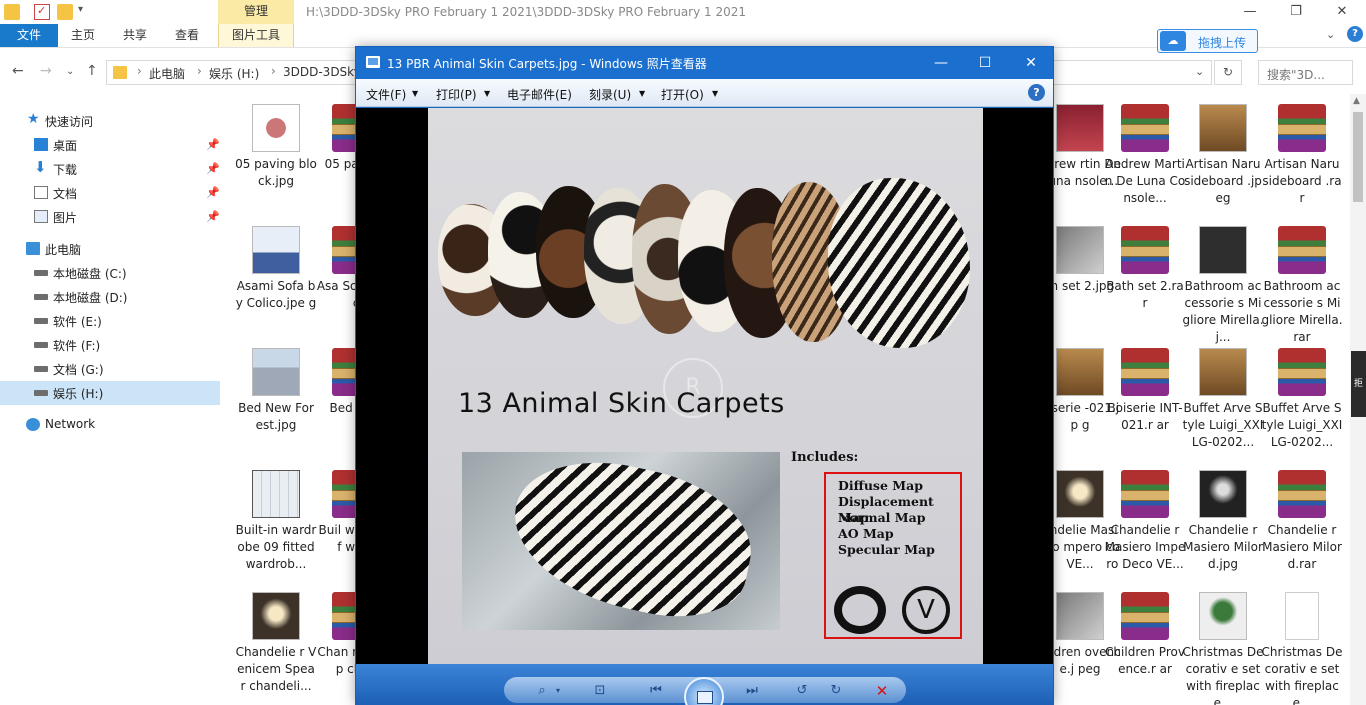 This screenshot has width=1366, height=705. What do you see at coordinates (1145, 390) in the screenshot?
I see `file-item: Boiserie INT-021.r ar` at bounding box center [1145, 390].